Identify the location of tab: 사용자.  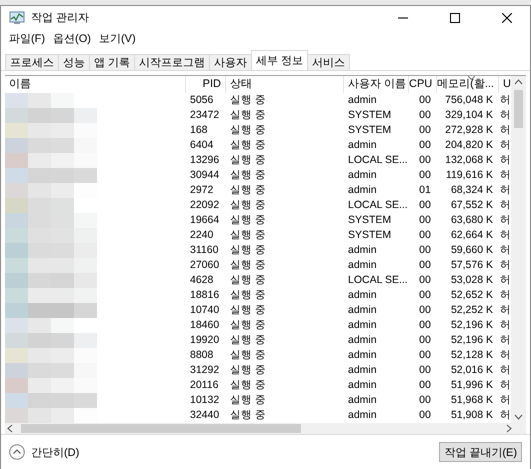
(230, 62).